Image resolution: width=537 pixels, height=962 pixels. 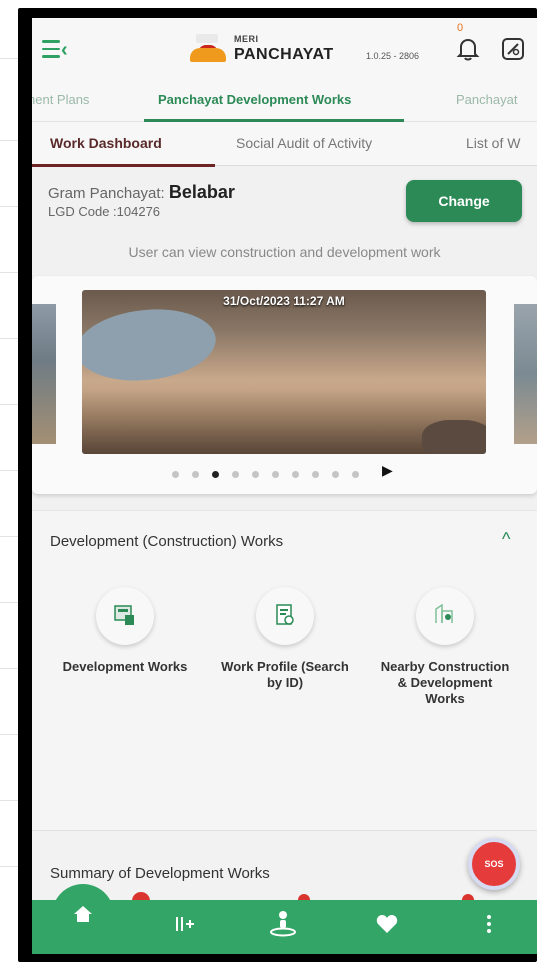 What do you see at coordinates (167, 541) in the screenshot?
I see `section-title: Development (Construction) Works` at bounding box center [167, 541].